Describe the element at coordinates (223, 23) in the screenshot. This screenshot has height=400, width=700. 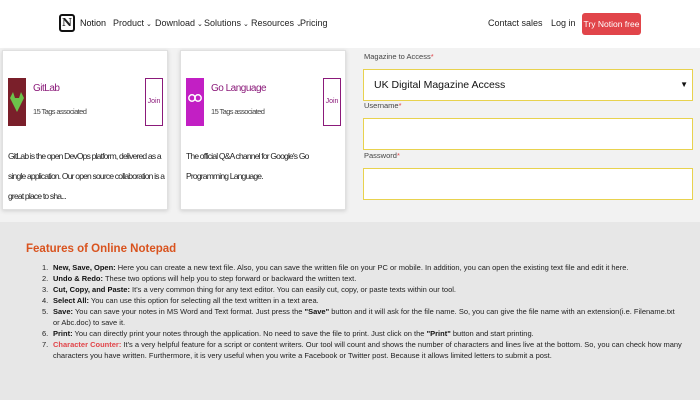
I see `nav-solutions-label: Solutions` at that location.